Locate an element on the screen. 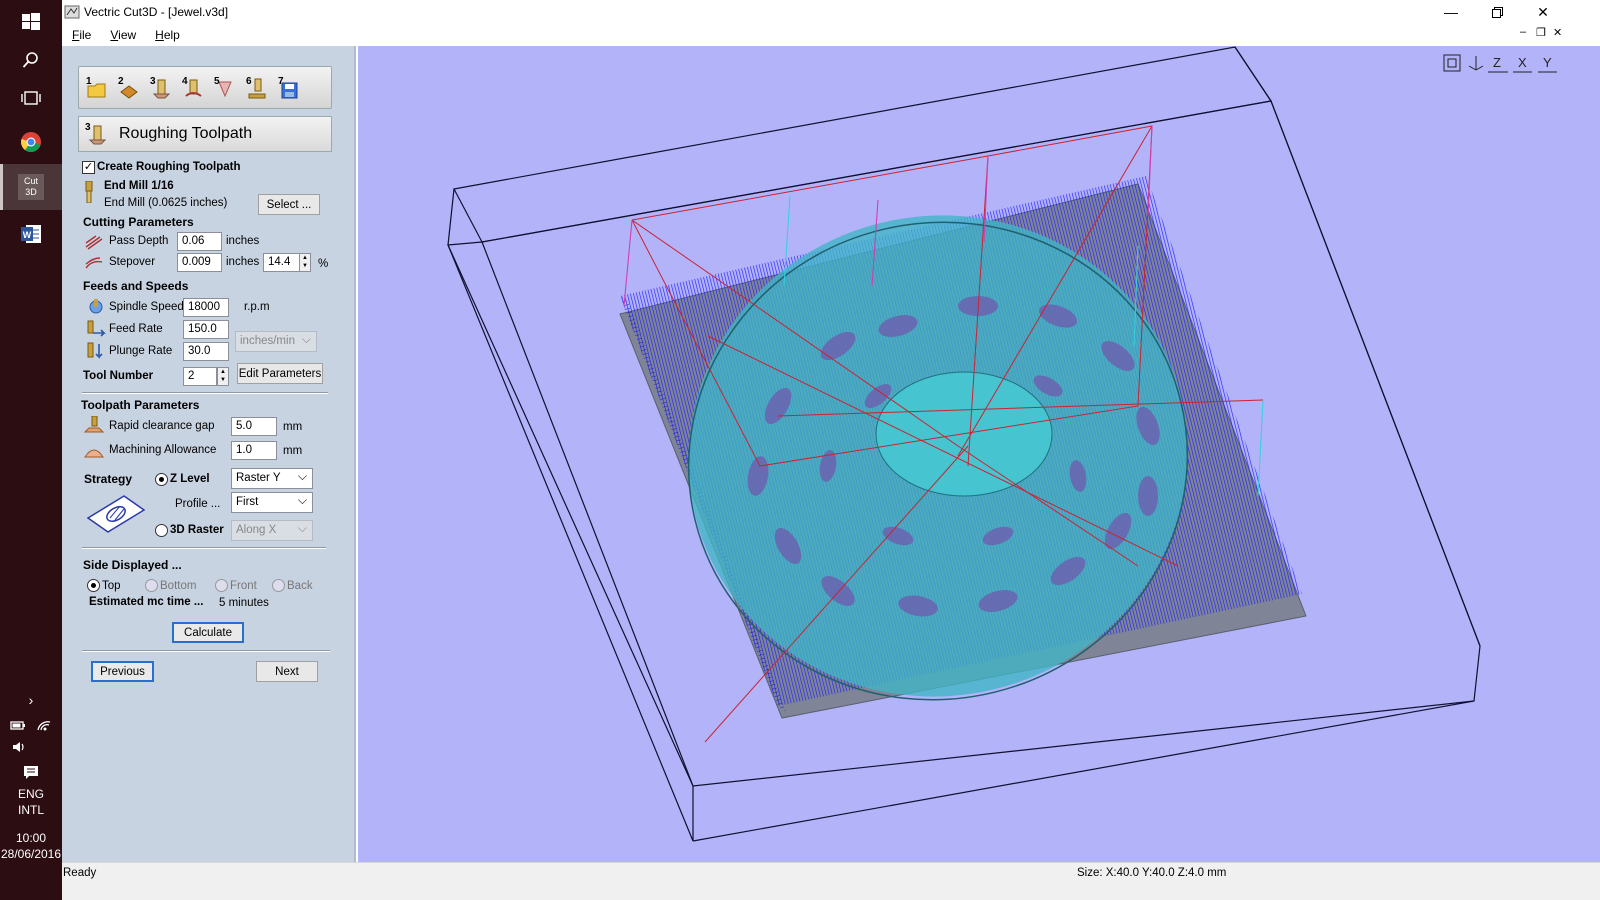 This screenshot has height=900, width=1600. svg-text: X is located at coordinates (1522, 62).